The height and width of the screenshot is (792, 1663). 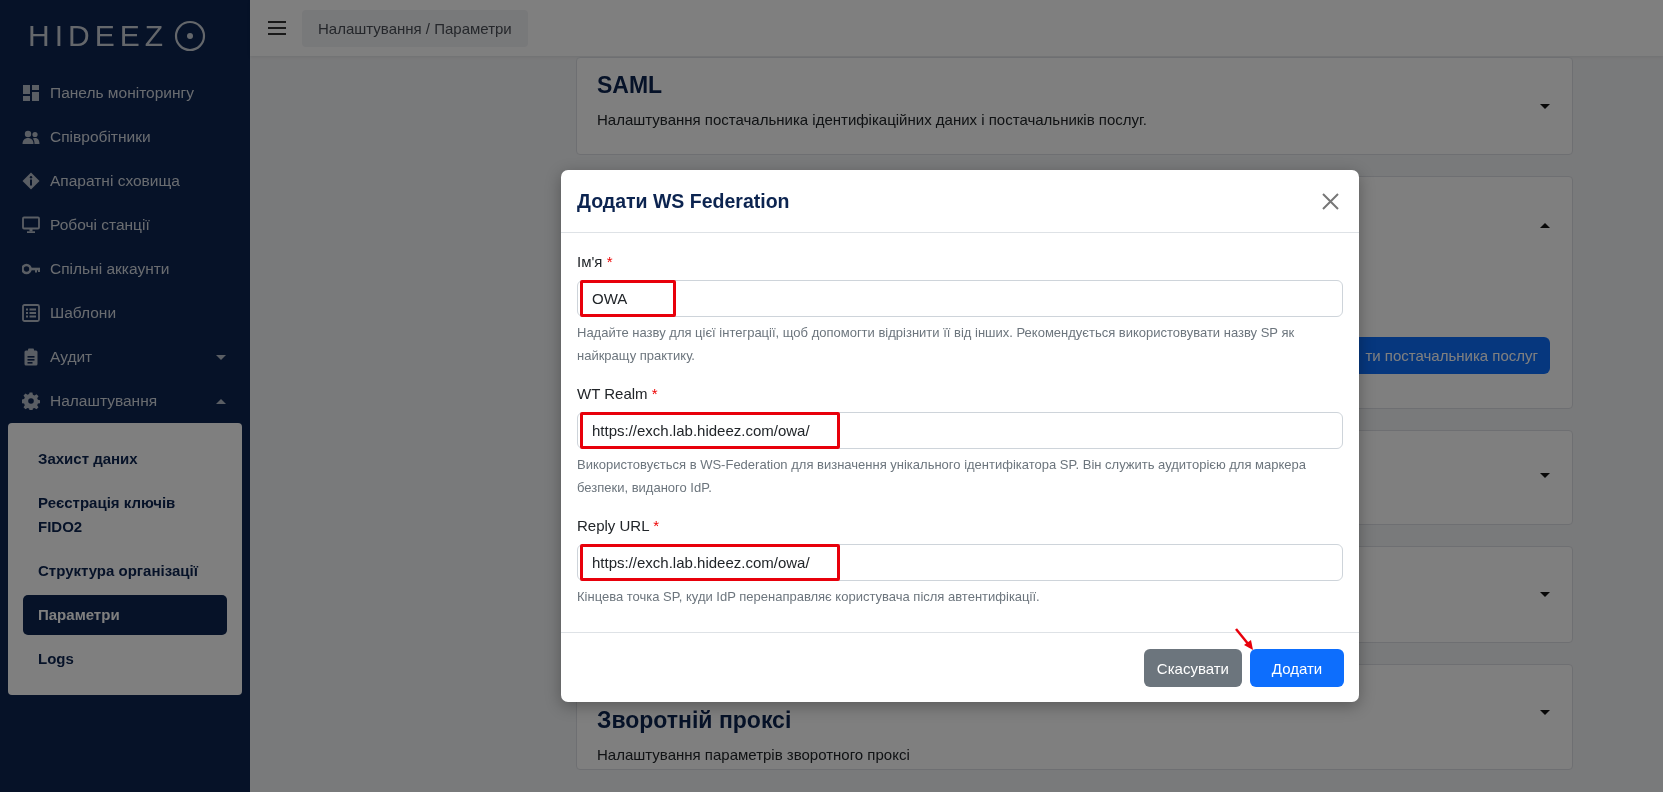 What do you see at coordinates (936, 344) in the screenshot?
I see `help-text: Надайте назву для цієї інтеграції, щоб допомогти відрізнити її від інших. Рекомендується використовувати назву SP як найкращу практику.` at bounding box center [936, 344].